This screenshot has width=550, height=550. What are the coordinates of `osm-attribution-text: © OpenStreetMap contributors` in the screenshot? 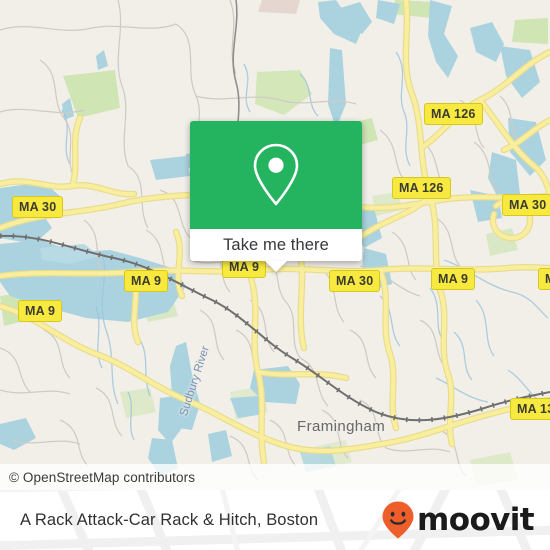 It's located at (102, 477).